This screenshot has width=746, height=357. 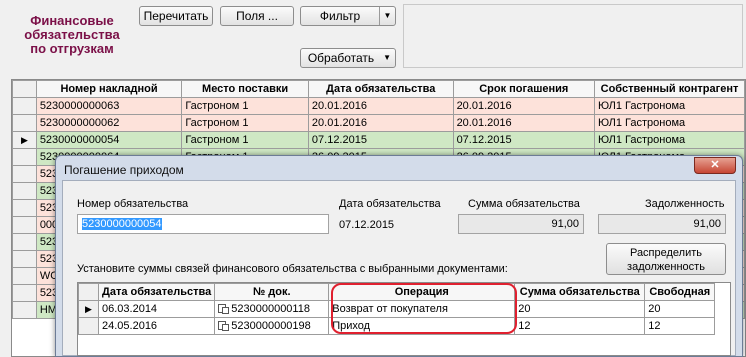 I want to click on distribute-line1: Распределить, so click(x=666, y=253).